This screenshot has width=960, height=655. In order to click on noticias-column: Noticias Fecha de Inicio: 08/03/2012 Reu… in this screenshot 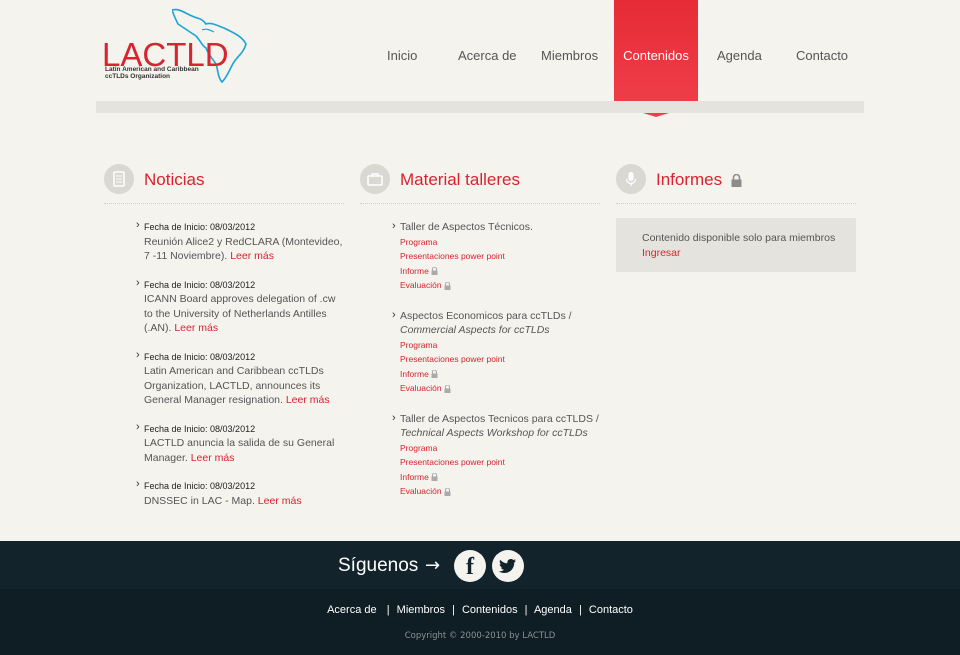, I will do `click(224, 342)`.